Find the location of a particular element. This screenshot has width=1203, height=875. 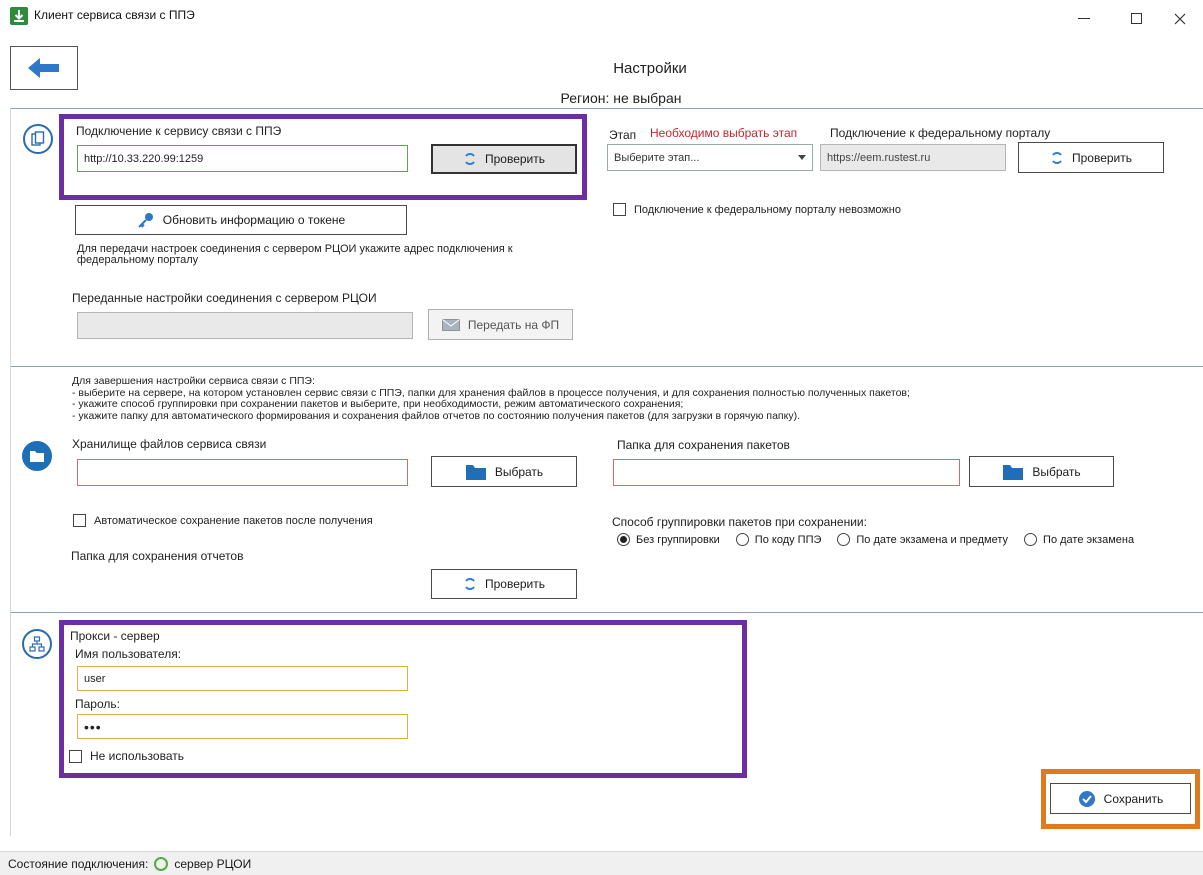

check-connection-button: Проверить is located at coordinates (504, 159).